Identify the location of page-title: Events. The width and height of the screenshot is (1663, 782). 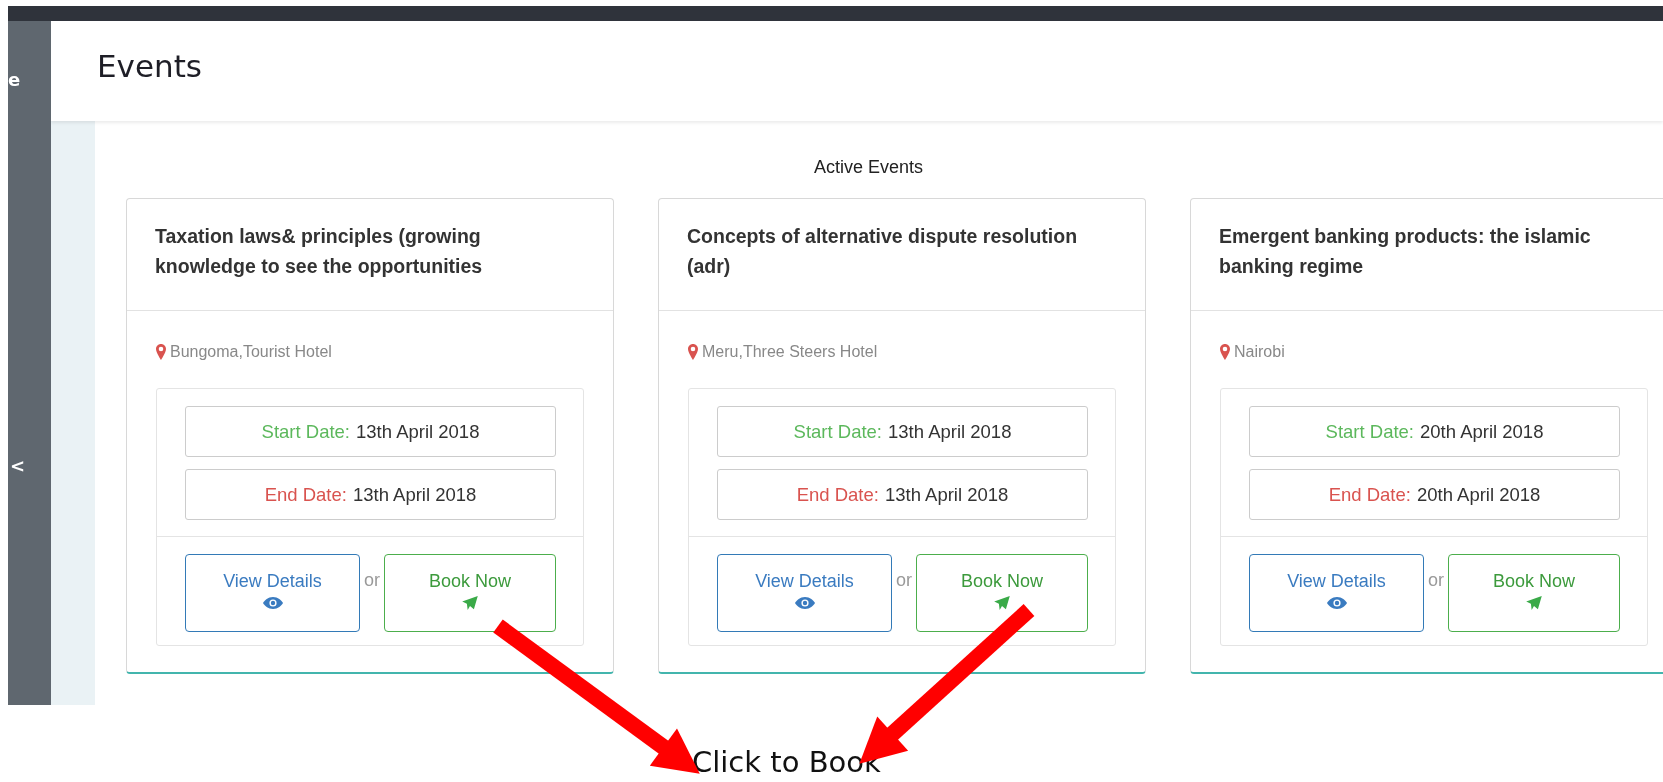
(149, 66).